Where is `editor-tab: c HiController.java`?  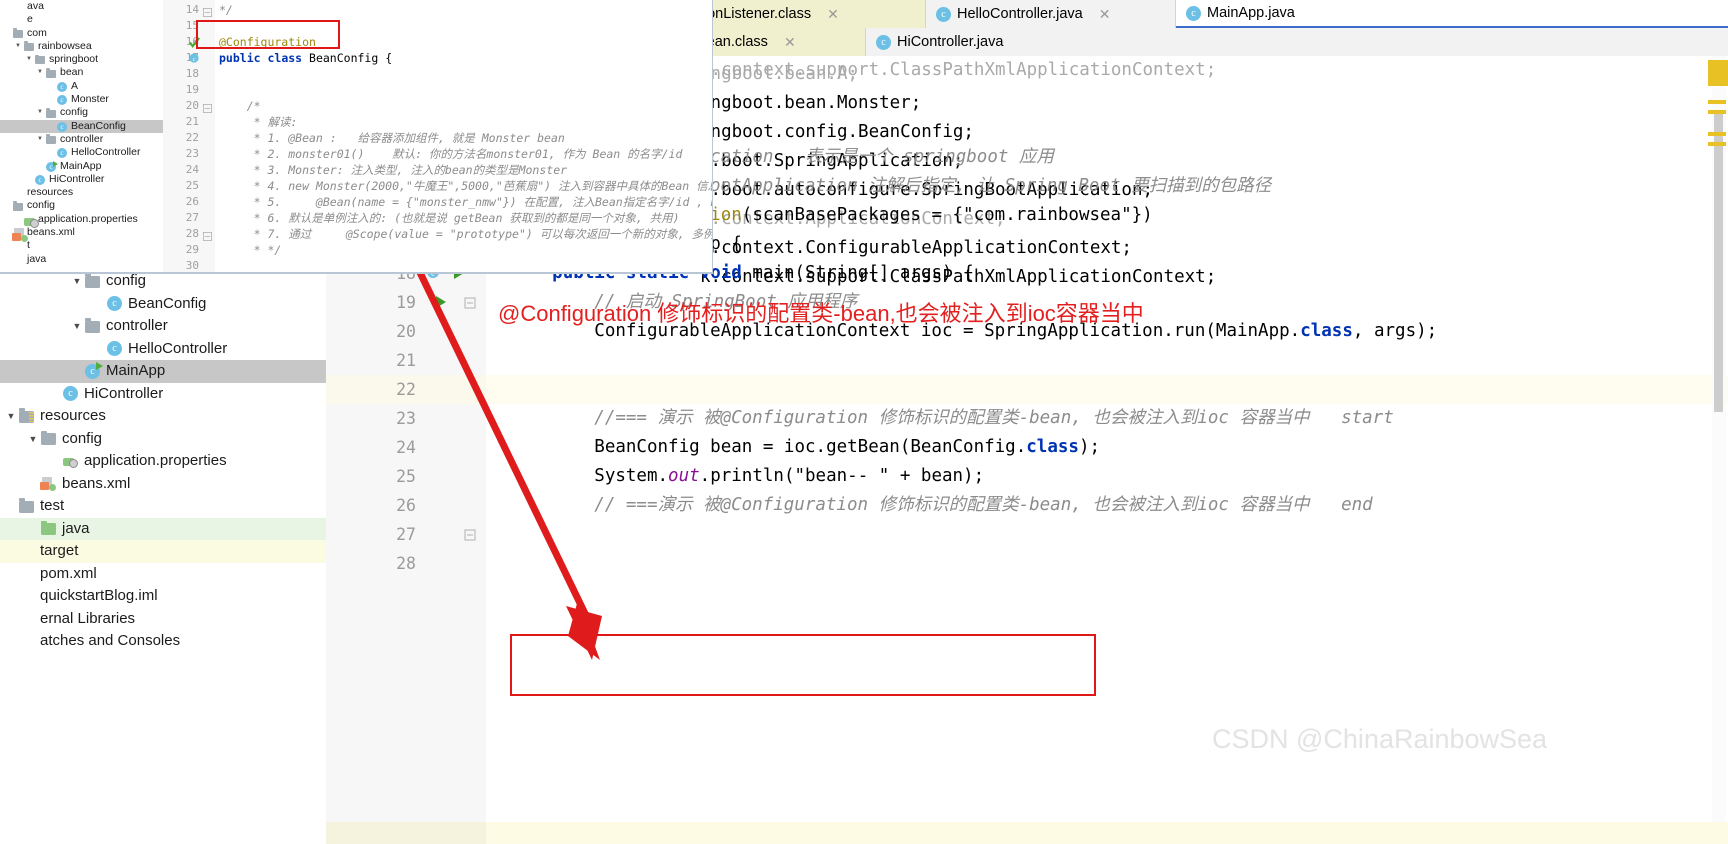
editor-tab: c HiController.java is located at coordinates (1297, 42).